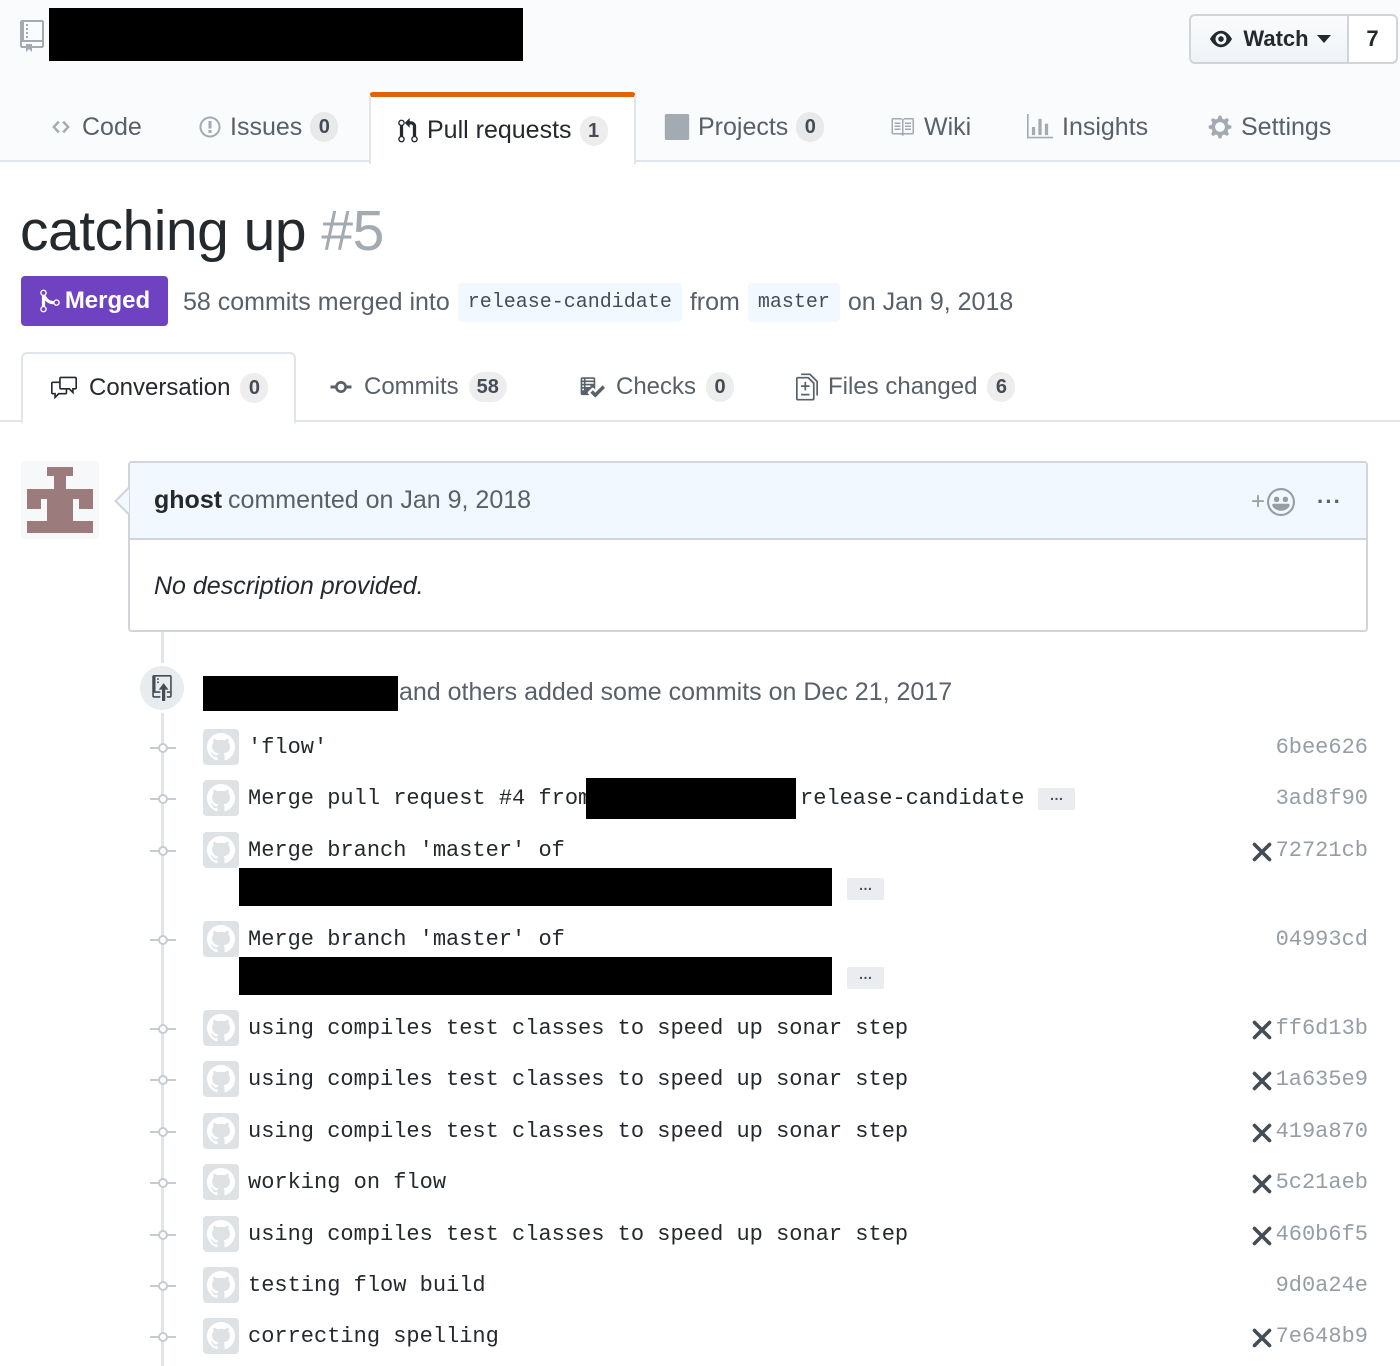 The width and height of the screenshot is (1400, 1366). Describe the element at coordinates (1322, 799) in the screenshot. I see `commit-sha: 3ad8f90` at that location.